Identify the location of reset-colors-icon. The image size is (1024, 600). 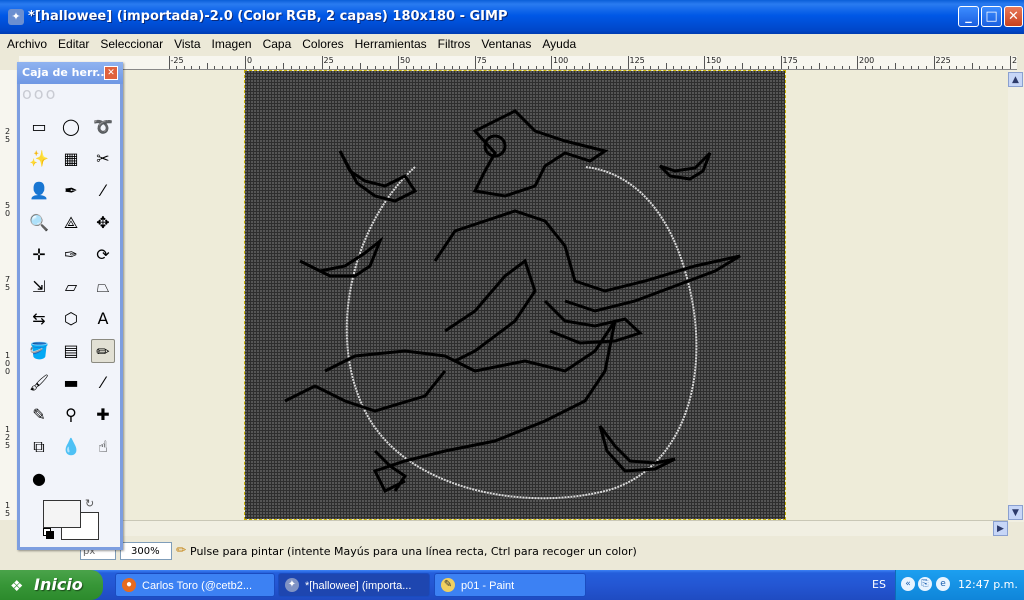
(48, 533).